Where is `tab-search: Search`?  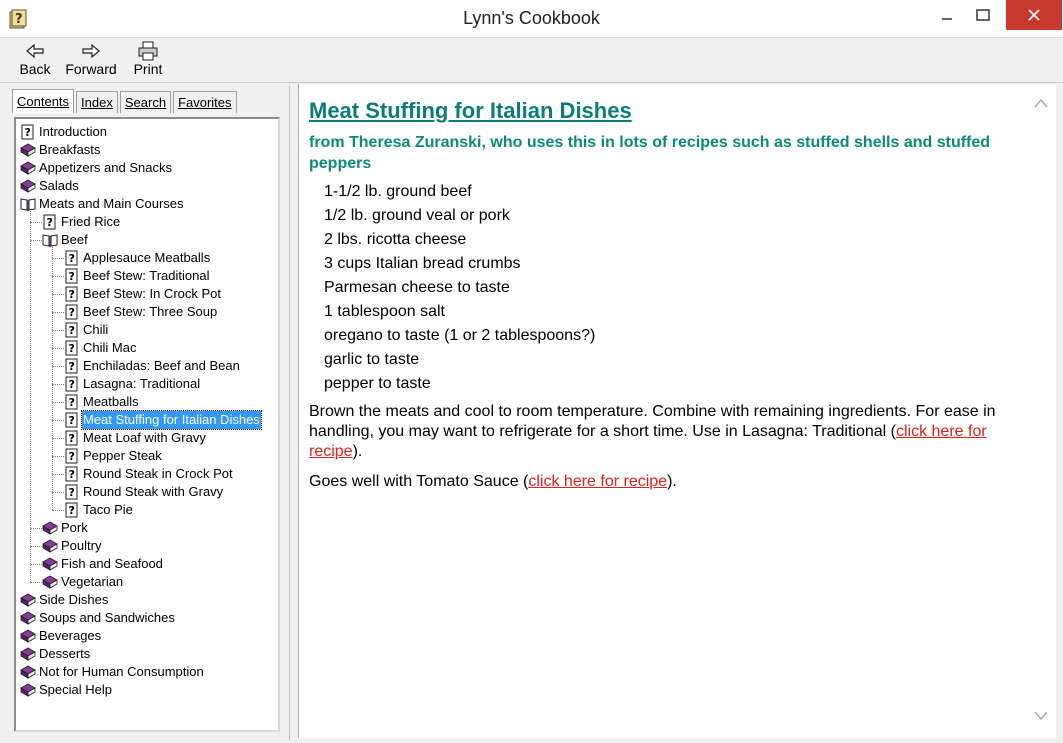 tab-search: Search is located at coordinates (145, 102).